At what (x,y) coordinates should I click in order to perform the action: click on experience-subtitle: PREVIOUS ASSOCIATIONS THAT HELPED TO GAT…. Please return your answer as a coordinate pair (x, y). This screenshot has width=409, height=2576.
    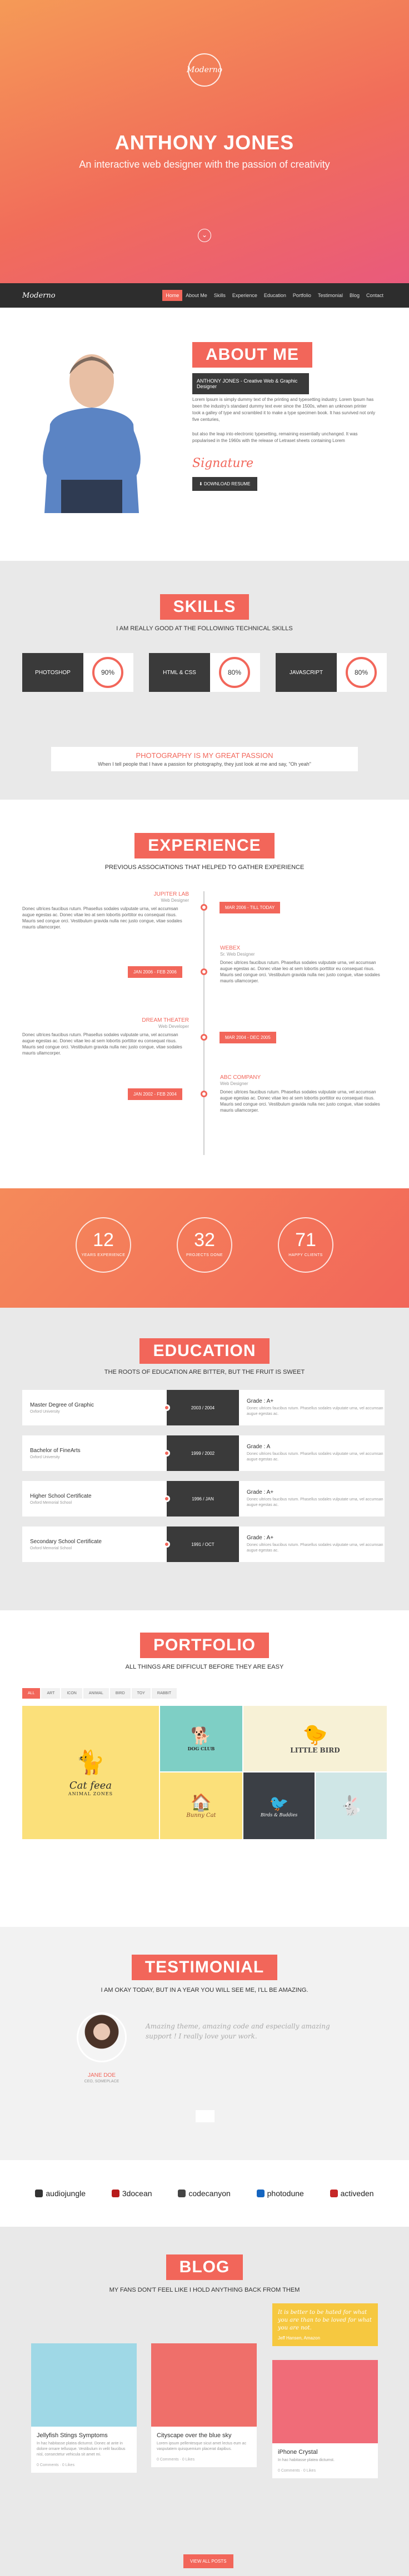
    Looking at the image, I should click on (205, 867).